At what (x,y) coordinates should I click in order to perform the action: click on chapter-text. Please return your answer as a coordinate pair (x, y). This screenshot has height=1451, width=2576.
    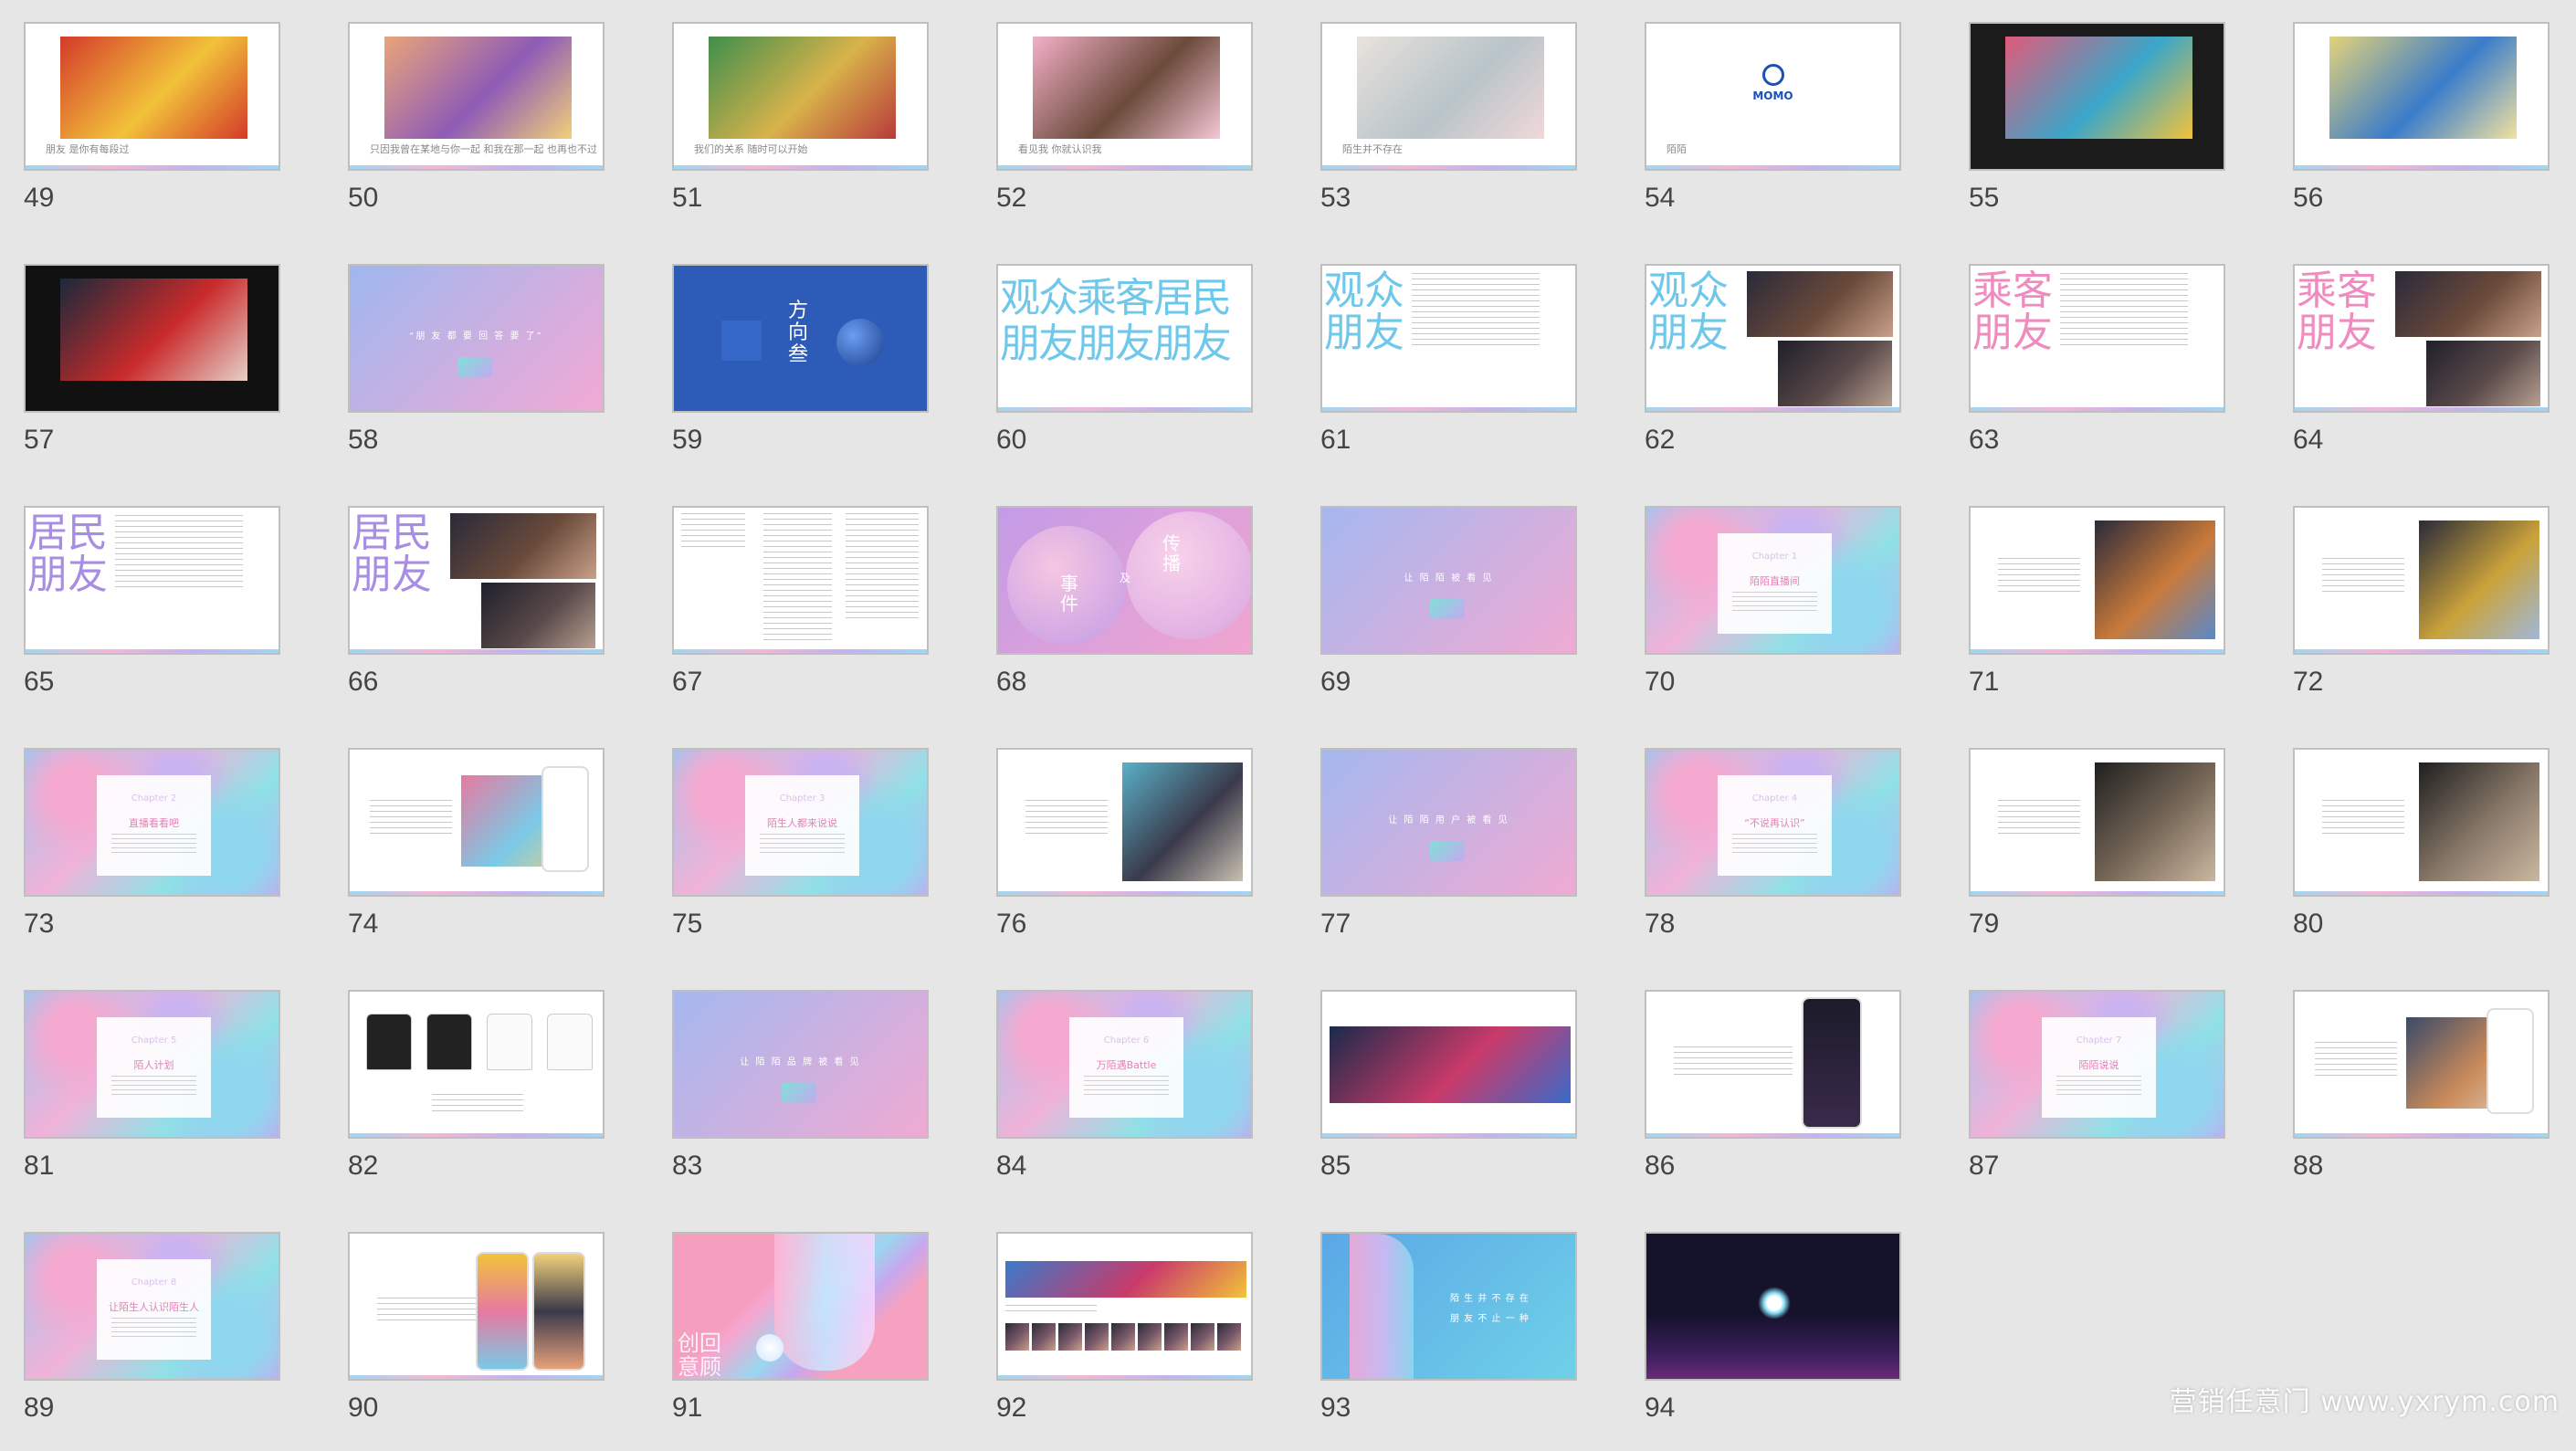
    Looking at the image, I should click on (153, 1087).